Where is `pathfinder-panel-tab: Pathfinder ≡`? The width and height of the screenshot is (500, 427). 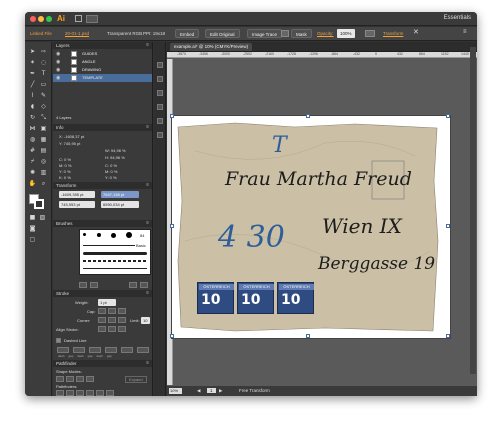
pathfinder-panel-tab: Pathfinder ≡ is located at coordinates (102, 363).